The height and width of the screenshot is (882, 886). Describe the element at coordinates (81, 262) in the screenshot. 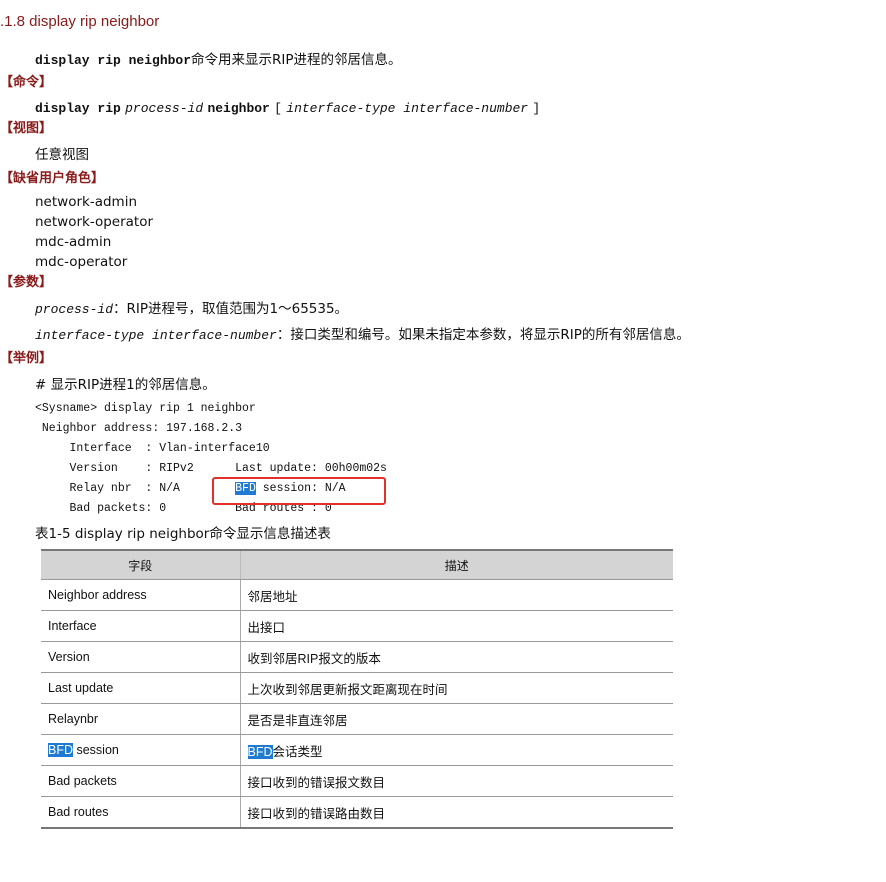

I see `role-item: mdc-operator` at that location.